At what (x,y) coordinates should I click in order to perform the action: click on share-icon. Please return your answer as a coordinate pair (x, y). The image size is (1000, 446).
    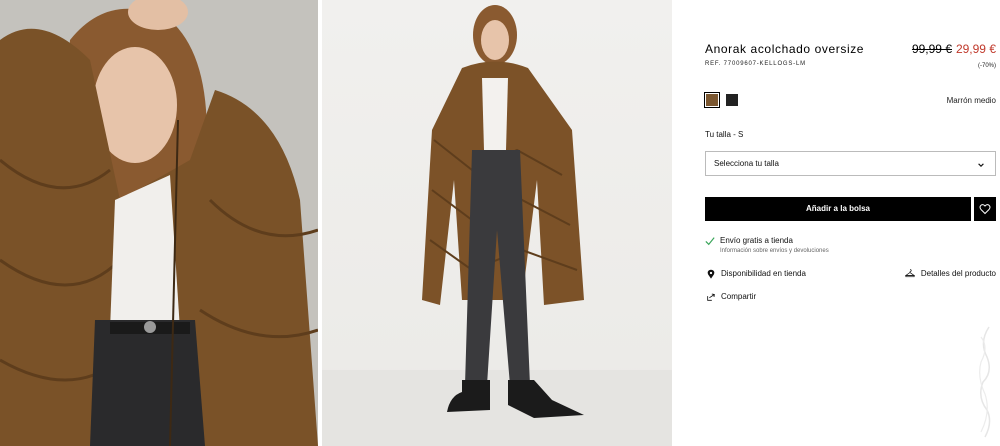
    Looking at the image, I should click on (711, 297).